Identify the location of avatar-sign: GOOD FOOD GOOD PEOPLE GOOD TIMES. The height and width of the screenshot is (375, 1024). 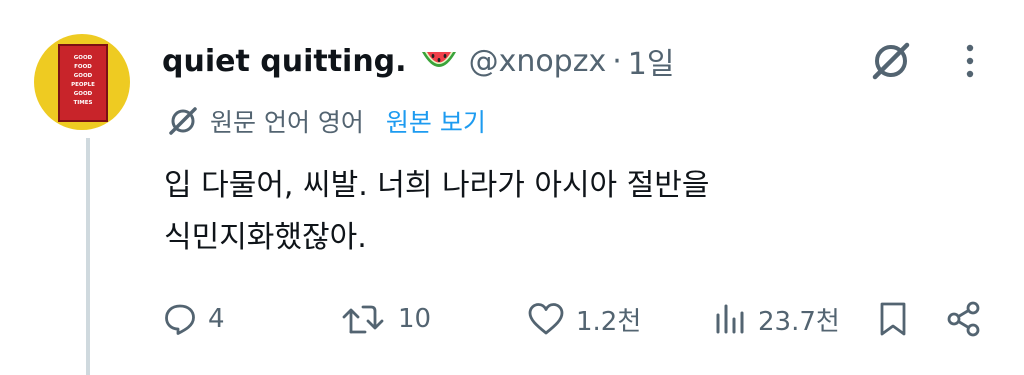
(83, 83).